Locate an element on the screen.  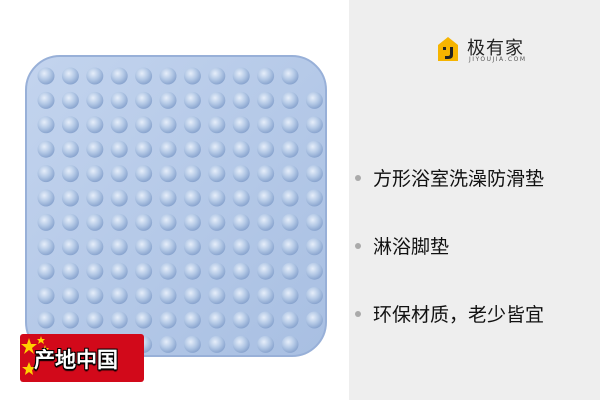
origin-label: 产地中国 is located at coordinates (76, 360).